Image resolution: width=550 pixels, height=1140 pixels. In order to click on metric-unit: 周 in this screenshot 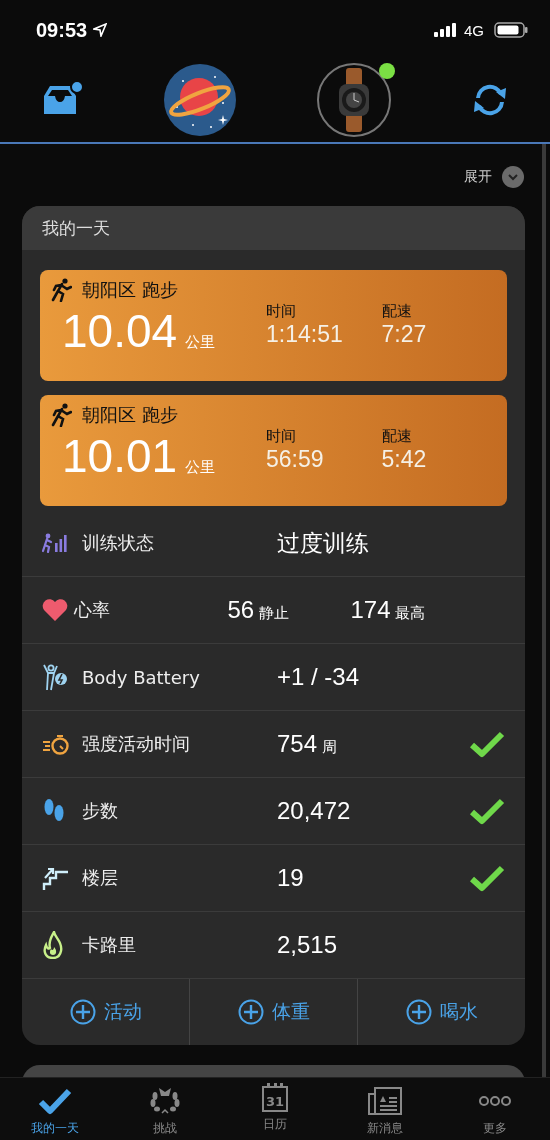, I will do `click(330, 747)`.